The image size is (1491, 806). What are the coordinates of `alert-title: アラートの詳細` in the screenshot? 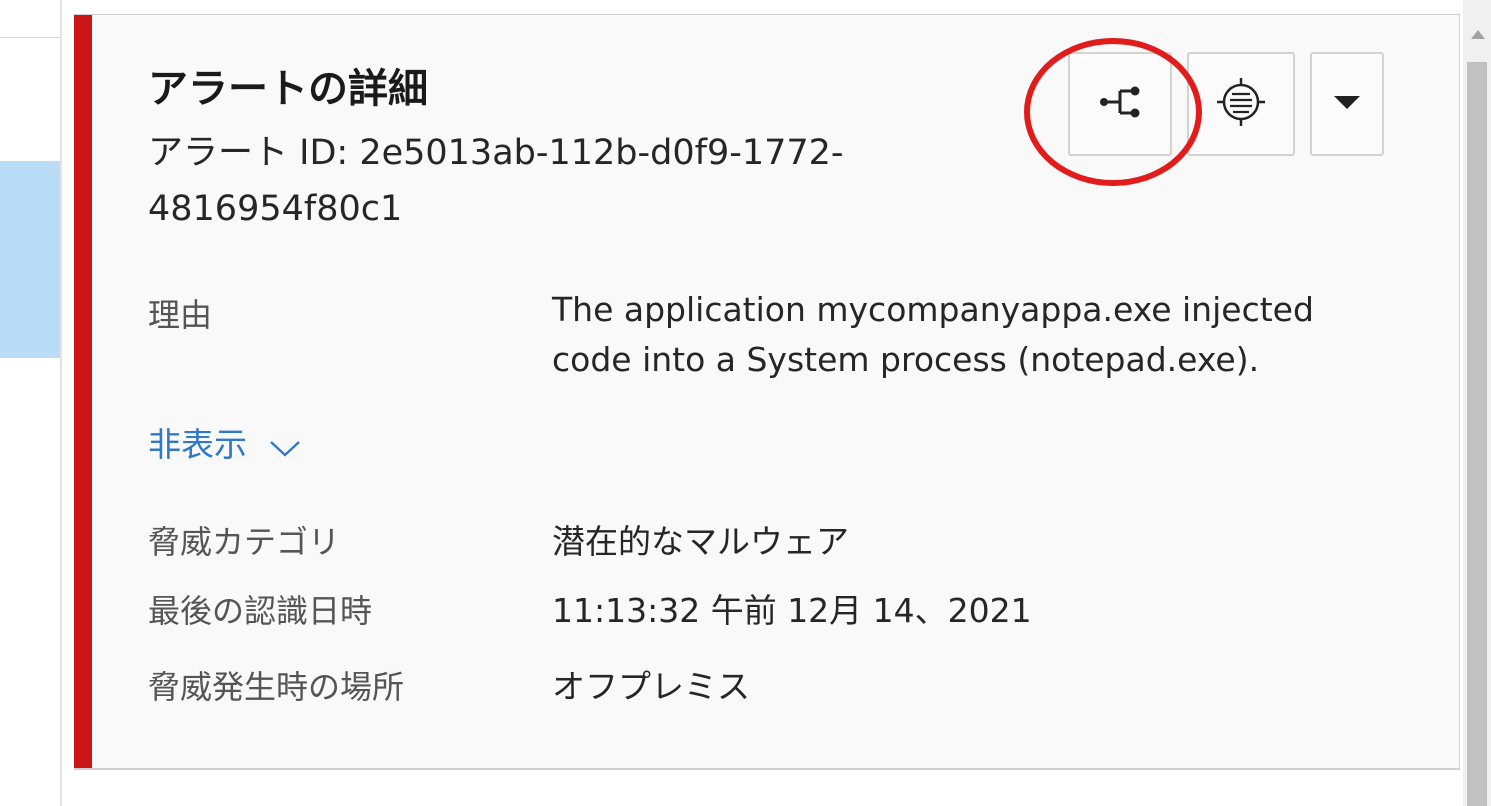 It's located at (288, 89).